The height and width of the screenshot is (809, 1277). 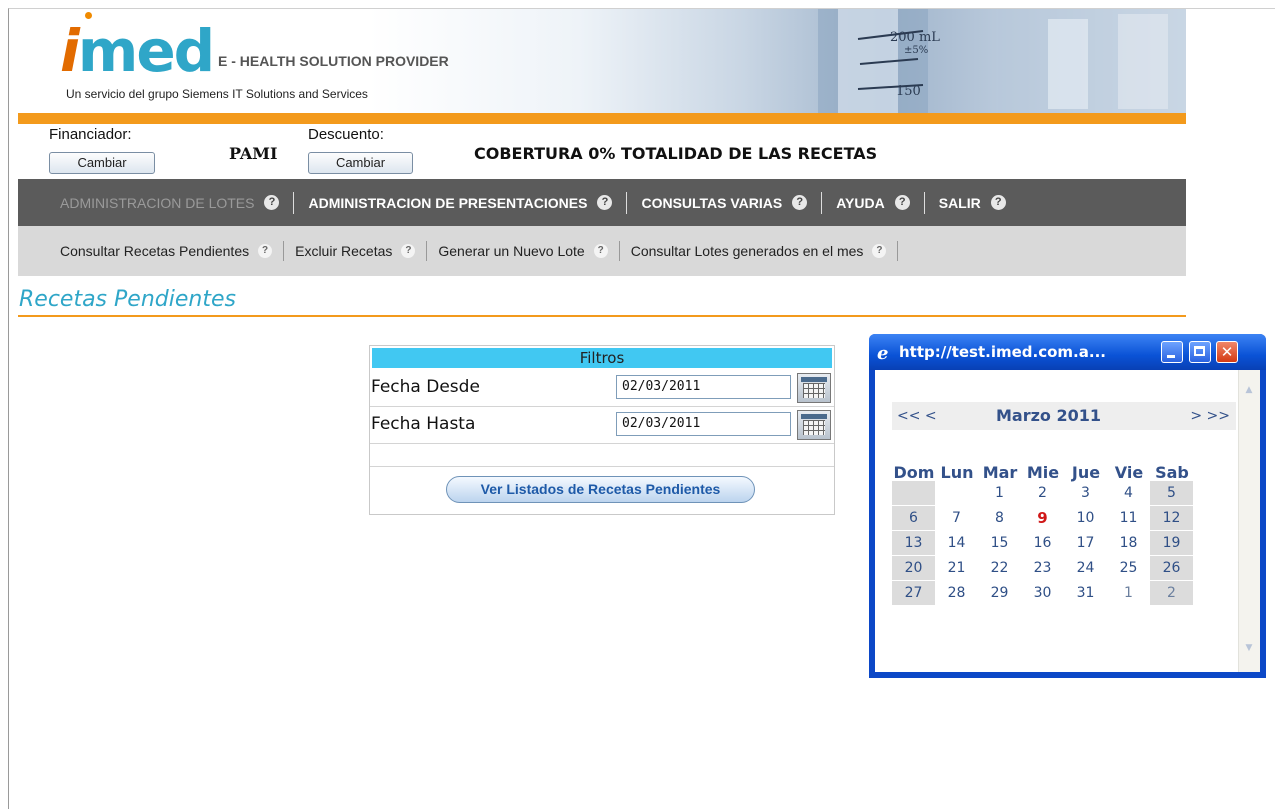 What do you see at coordinates (883, 353) in the screenshot?
I see `ie-icon: e` at bounding box center [883, 353].